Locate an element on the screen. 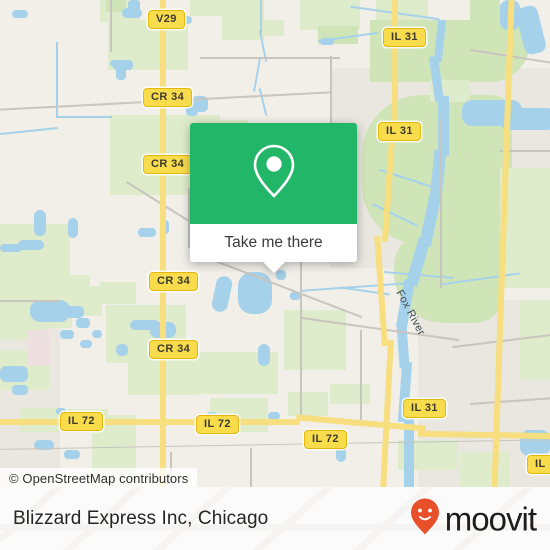 This screenshot has height=550, width=550. map-pin-icon is located at coordinates (274, 173).